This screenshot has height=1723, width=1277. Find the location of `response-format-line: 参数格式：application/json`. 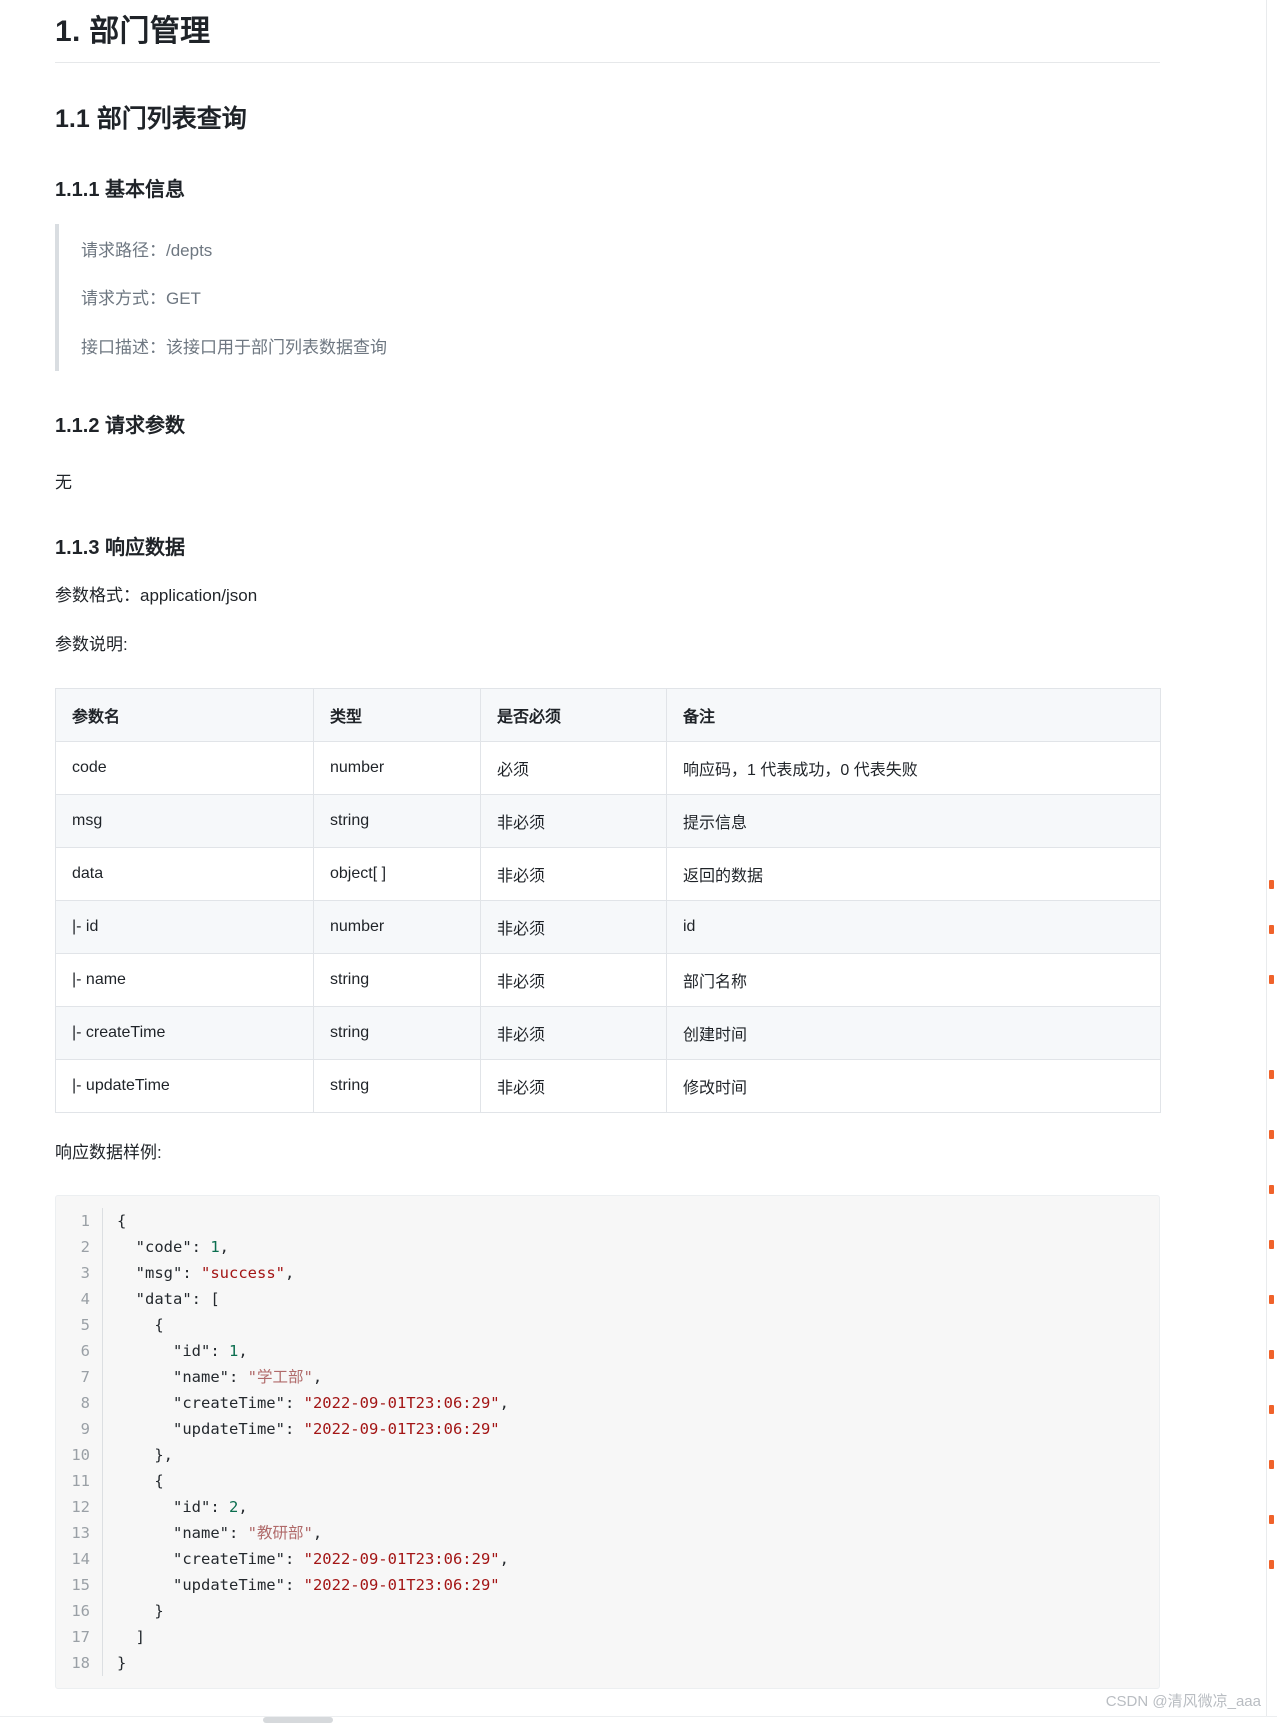

response-format-line: 参数格式：application/json is located at coordinates (156, 596).